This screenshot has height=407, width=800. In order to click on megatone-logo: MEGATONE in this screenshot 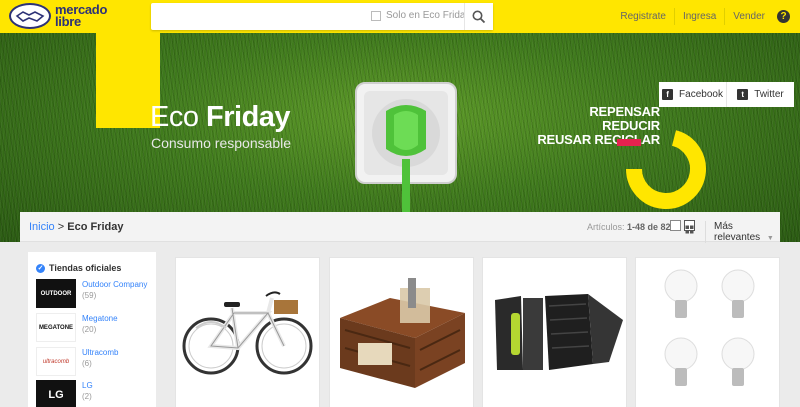, I will do `click(56, 327)`.